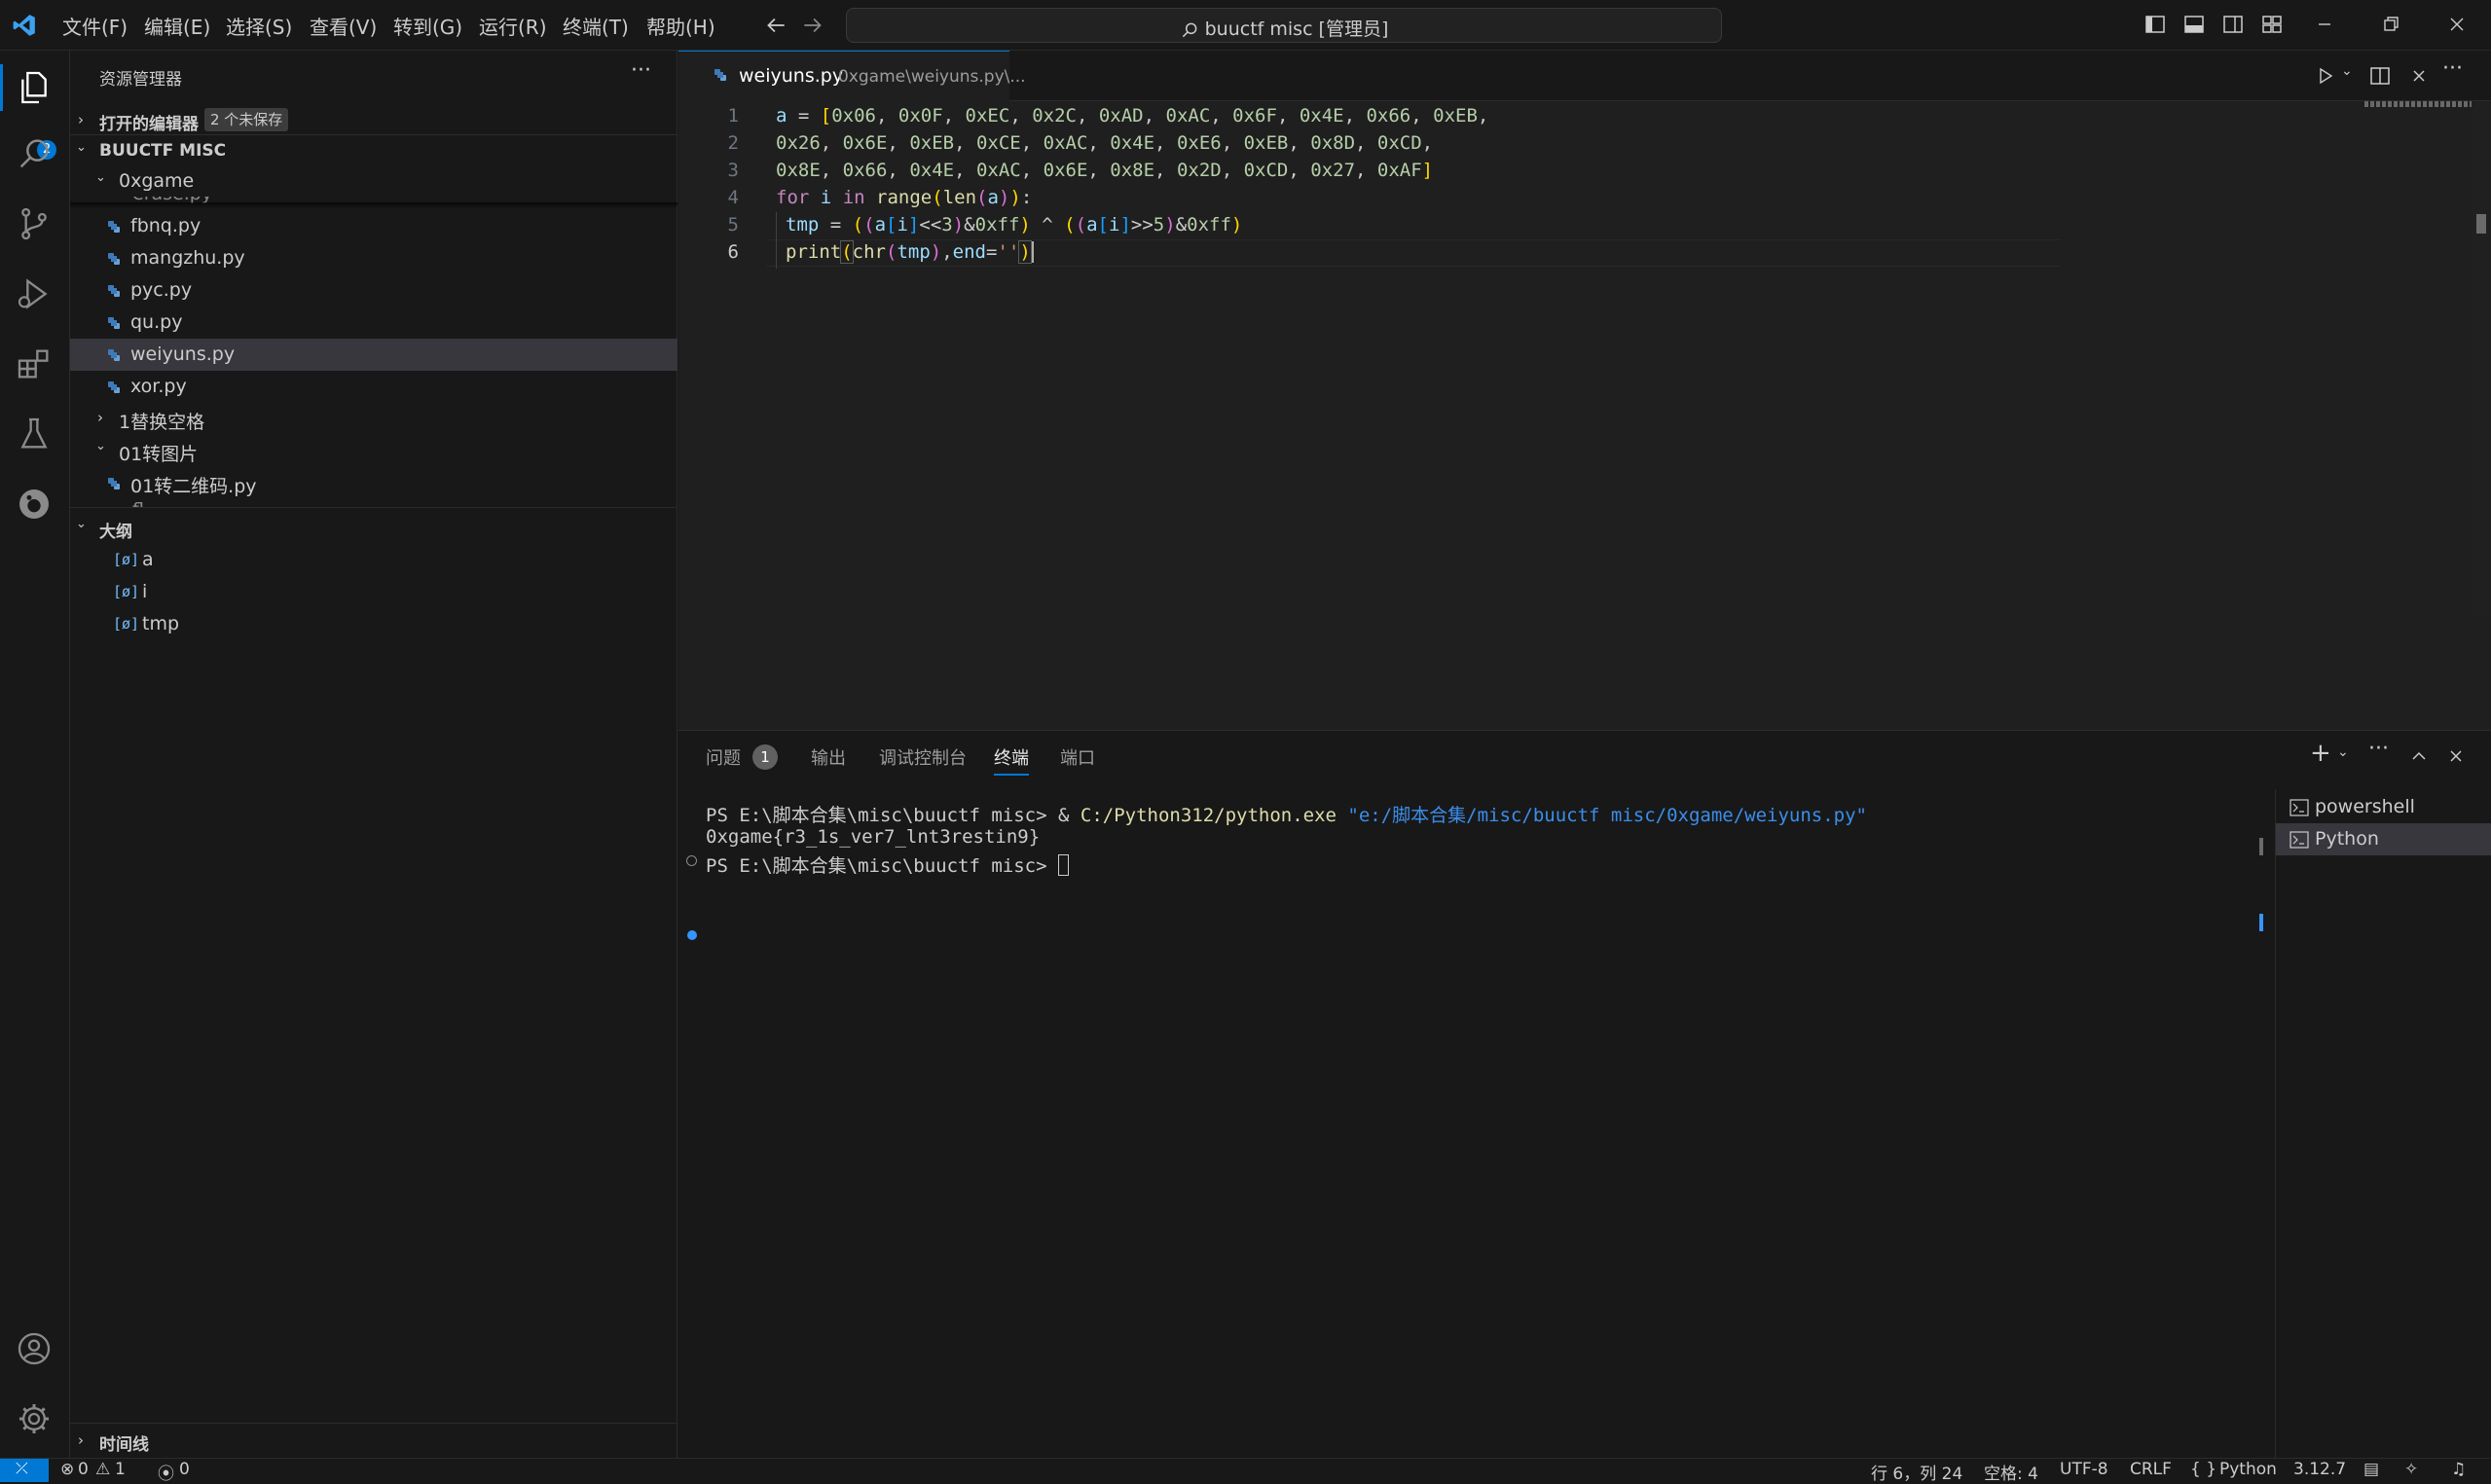 This screenshot has width=2491, height=1484. I want to click on encoding: UTF-8, so click(2084, 1469).